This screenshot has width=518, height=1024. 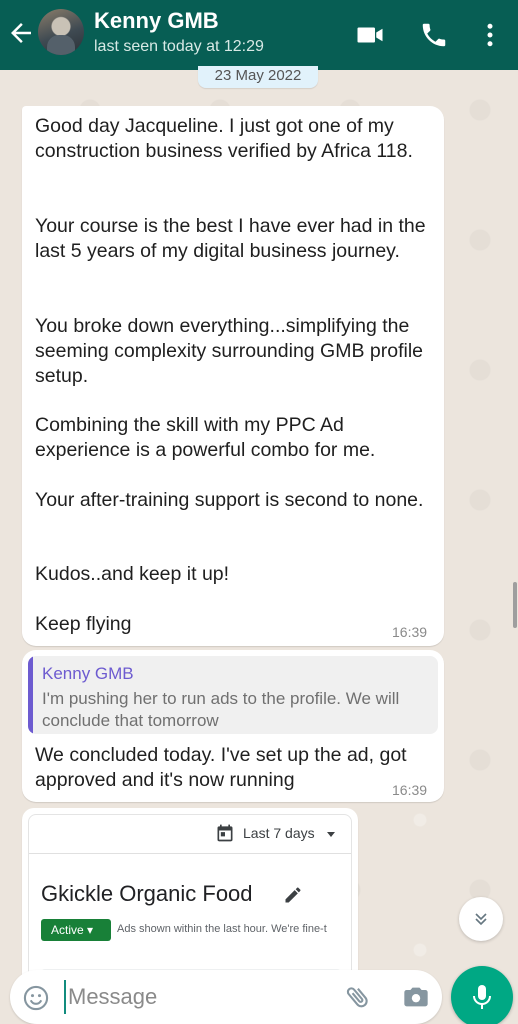 What do you see at coordinates (67, 930) in the screenshot?
I see `status-label: Active` at bounding box center [67, 930].